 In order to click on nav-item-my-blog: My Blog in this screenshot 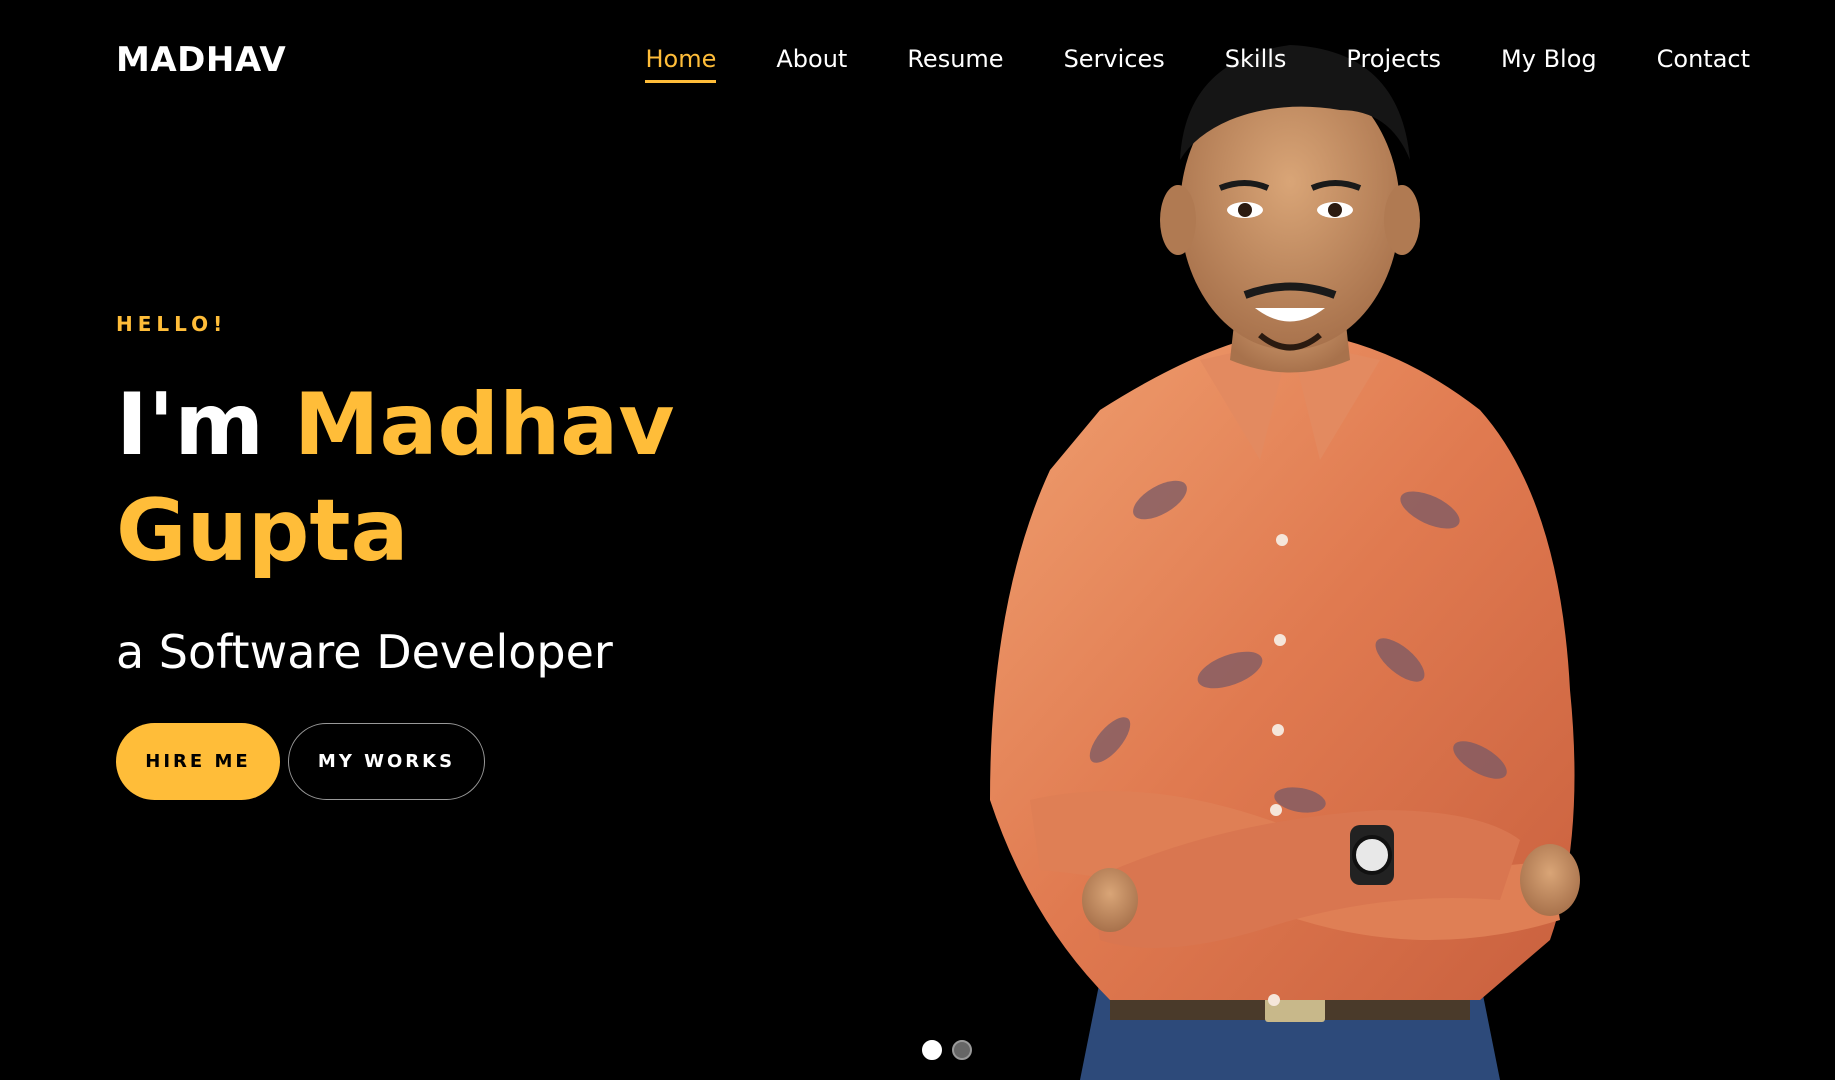, I will do `click(1549, 59)`.